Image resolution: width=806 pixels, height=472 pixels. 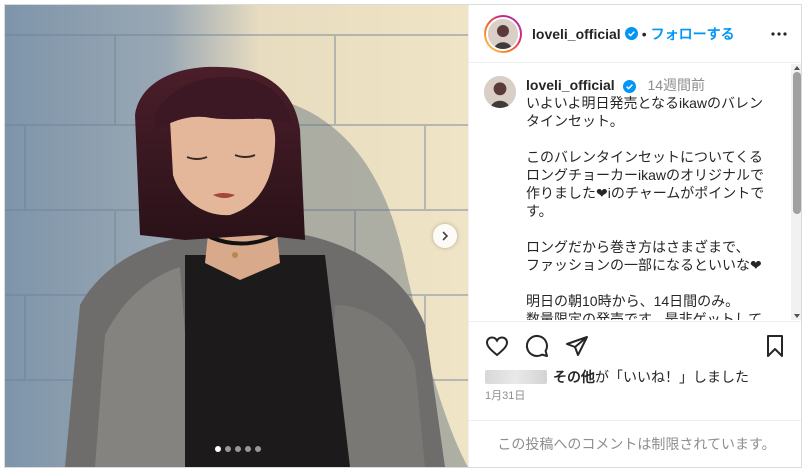 What do you see at coordinates (779, 36) in the screenshot?
I see `more-options-icon` at bounding box center [779, 36].